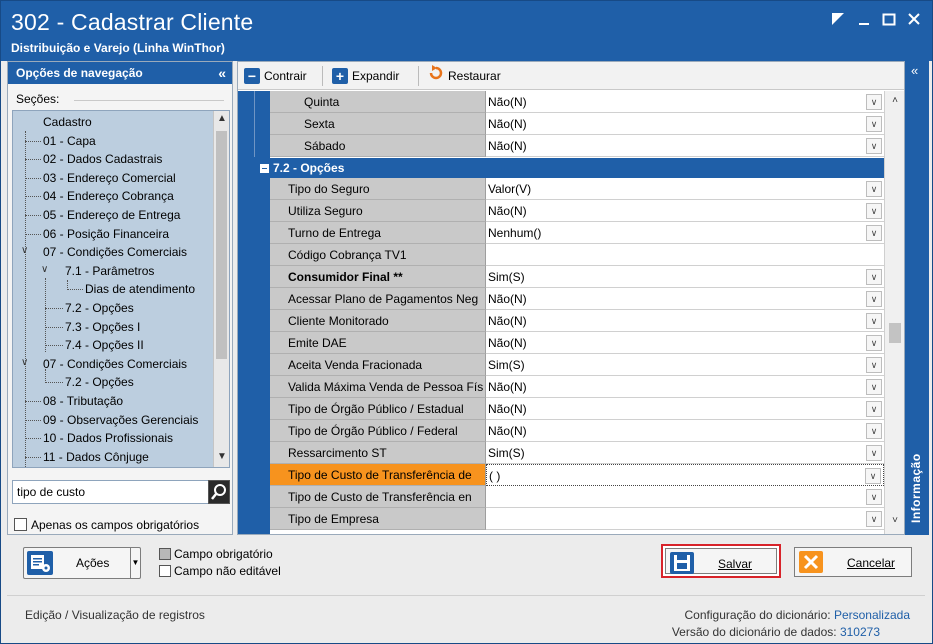 This screenshot has height=644, width=933. What do you see at coordinates (264, 168) in the screenshot?
I see `collapse-section-icon` at bounding box center [264, 168].